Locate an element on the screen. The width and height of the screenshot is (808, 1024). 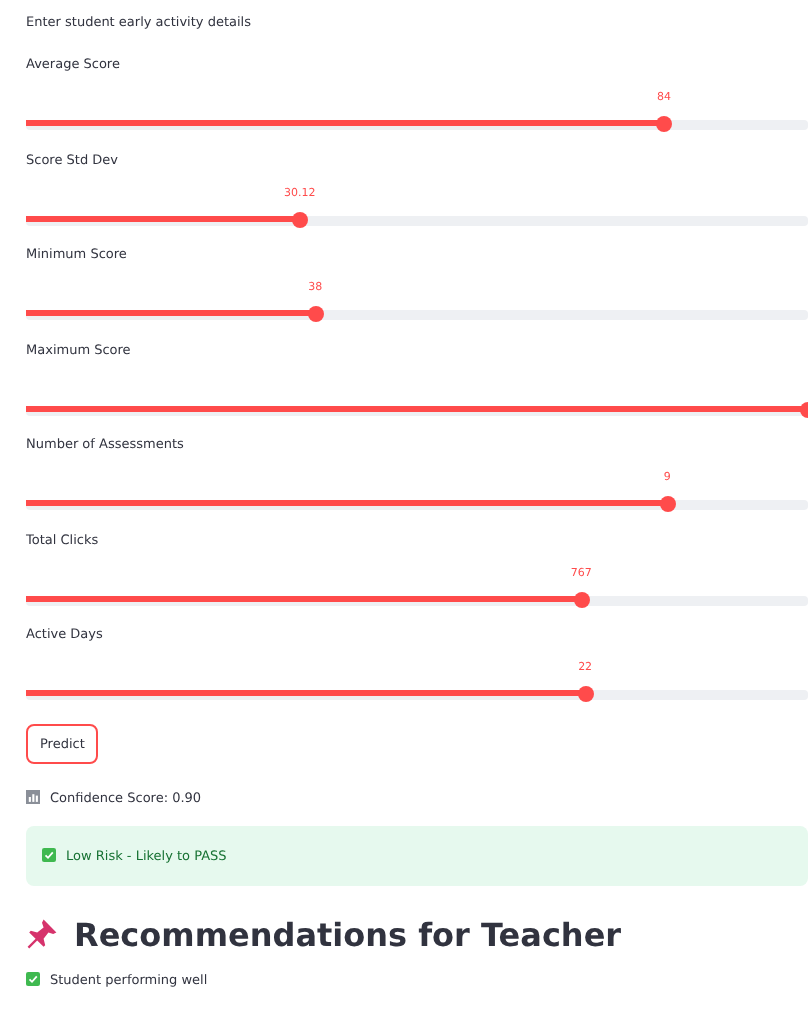
bar-chart-icon is located at coordinates (33, 797).